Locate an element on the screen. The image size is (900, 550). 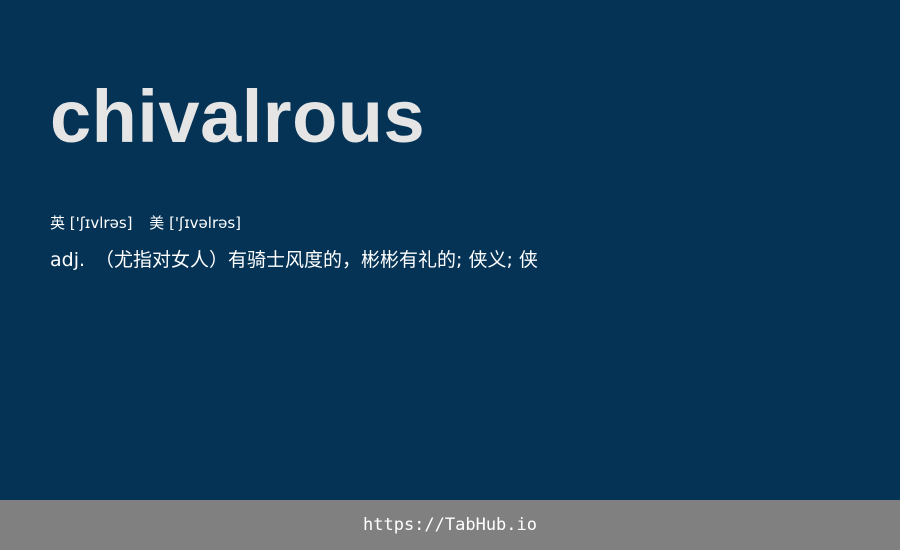
footer-bar: https://TabHub.io is located at coordinates (450, 525).